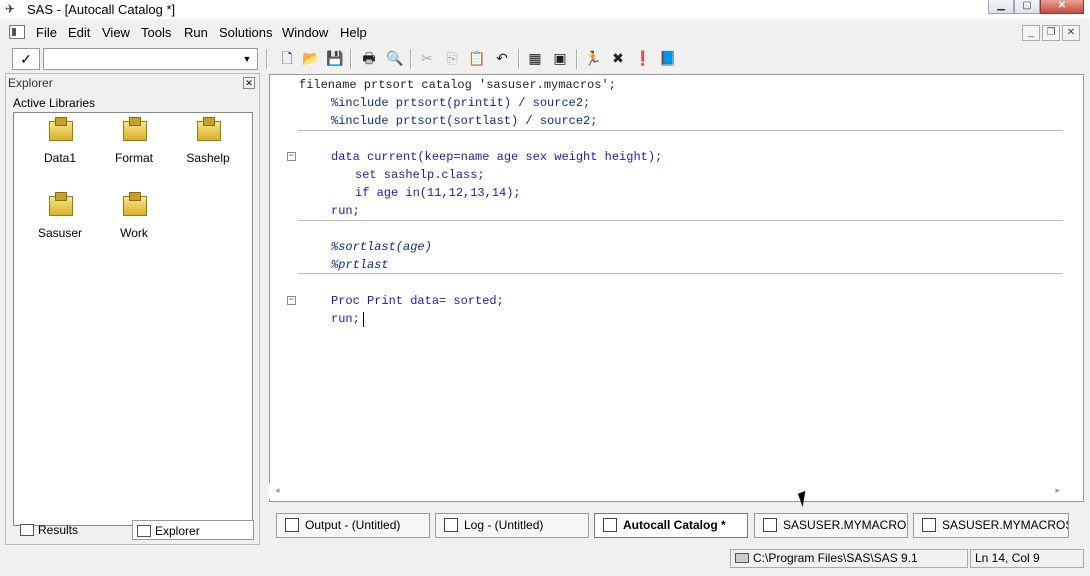 The height and width of the screenshot is (576, 1090). What do you see at coordinates (1031, 33) in the screenshot?
I see `child-minimize-button: _` at bounding box center [1031, 33].